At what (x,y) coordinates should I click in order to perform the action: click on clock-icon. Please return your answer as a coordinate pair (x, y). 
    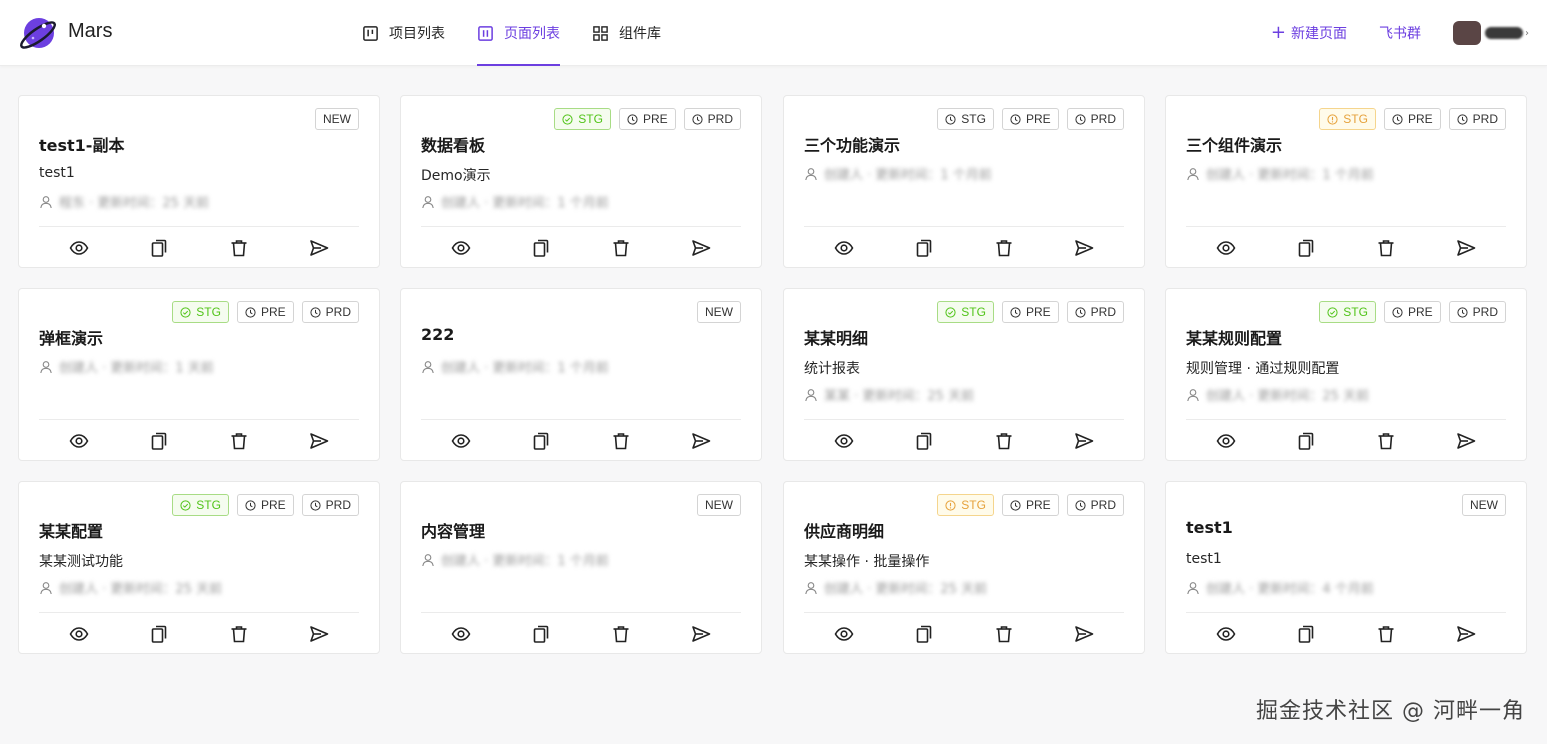
    Looking at the image, I should click on (315, 505).